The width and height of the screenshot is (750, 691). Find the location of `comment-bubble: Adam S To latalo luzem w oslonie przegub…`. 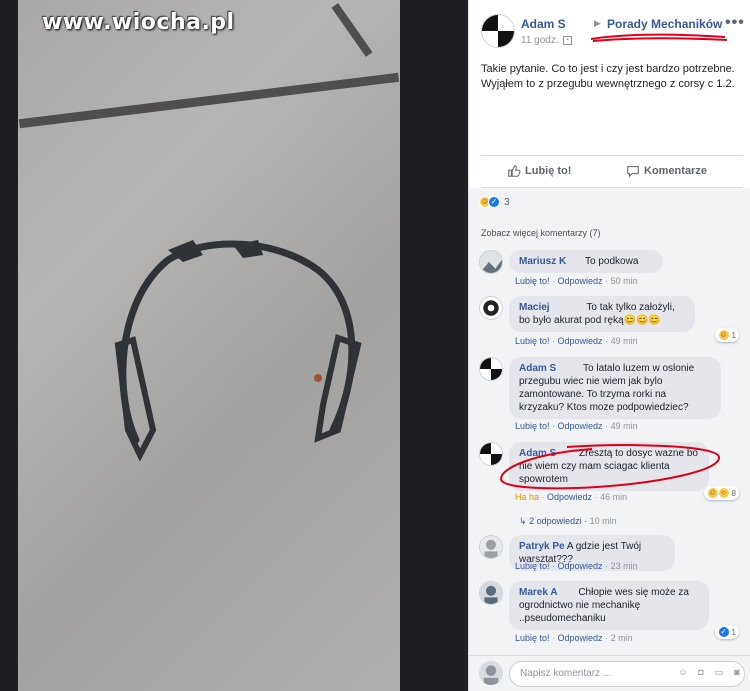

comment-bubble: Adam S To latalo luzem w oslonie przegub… is located at coordinates (615, 388).